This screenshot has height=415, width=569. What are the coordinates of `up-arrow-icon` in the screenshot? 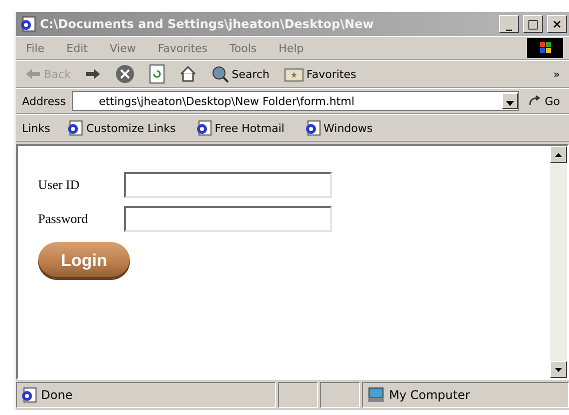 It's located at (558, 154).